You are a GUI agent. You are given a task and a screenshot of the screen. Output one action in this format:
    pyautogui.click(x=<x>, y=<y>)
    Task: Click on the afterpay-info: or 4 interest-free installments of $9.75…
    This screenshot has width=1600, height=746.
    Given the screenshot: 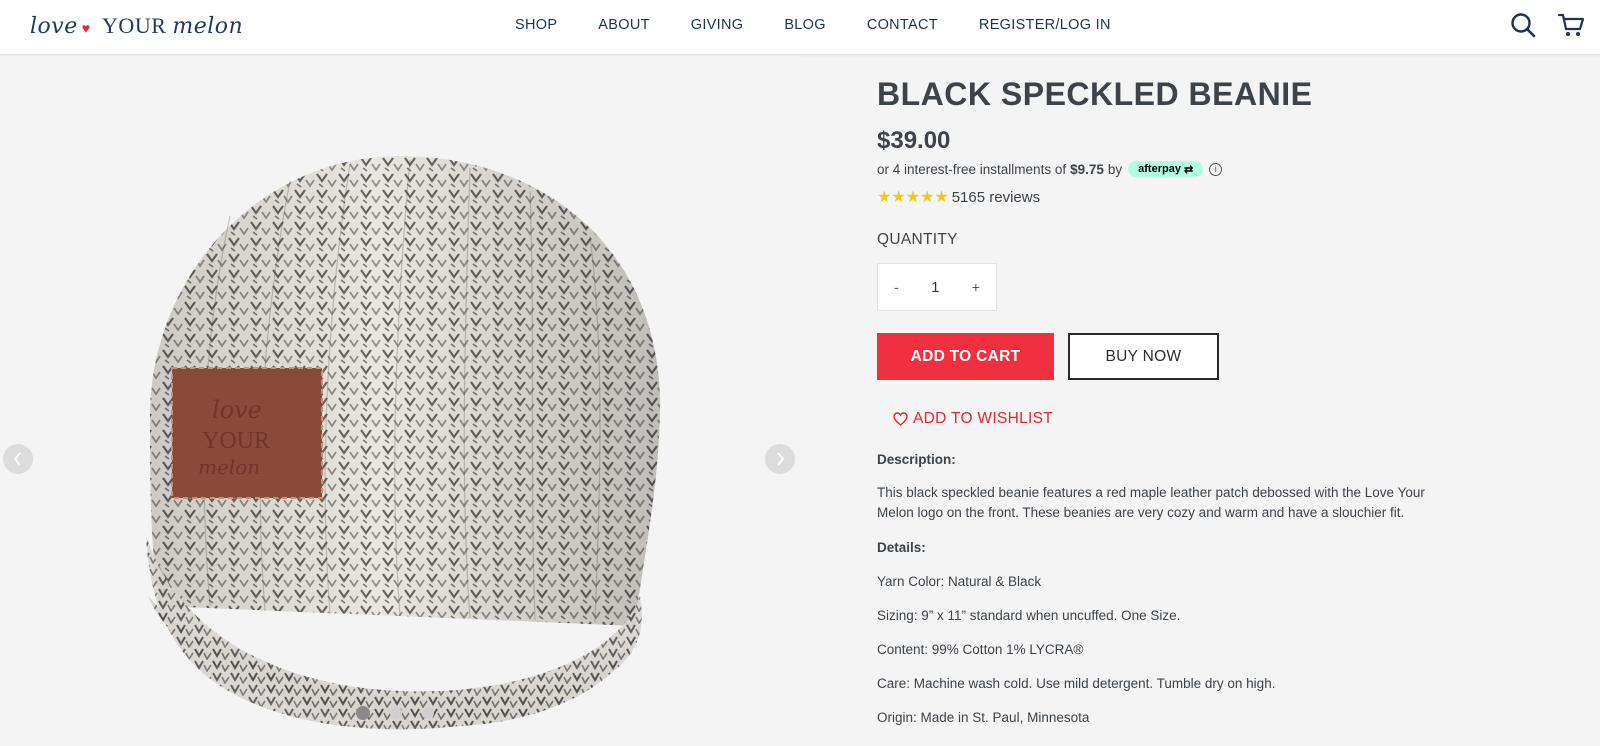 What is the action you would take?
    pyautogui.click(x=1237, y=169)
    